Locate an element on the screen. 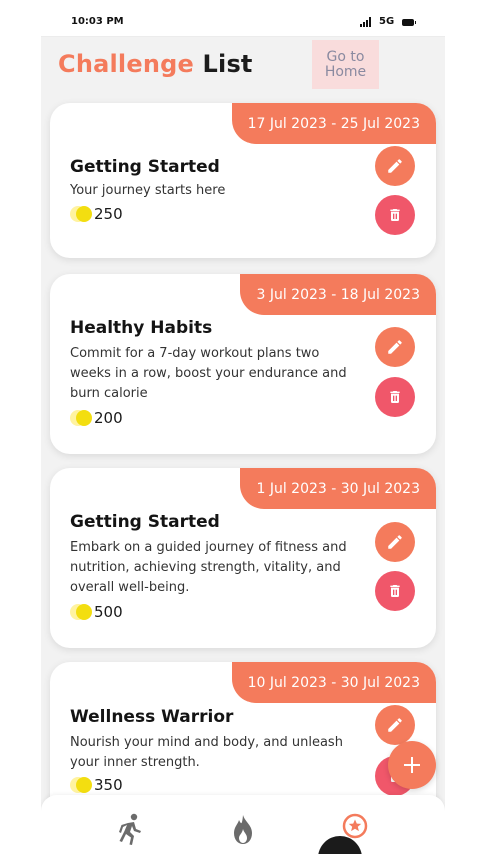 Image resolution: width=480 pixels, height=854 pixels. date-range-badge: 3 Jul 2023 - 18 Jul 2023 is located at coordinates (338, 294).